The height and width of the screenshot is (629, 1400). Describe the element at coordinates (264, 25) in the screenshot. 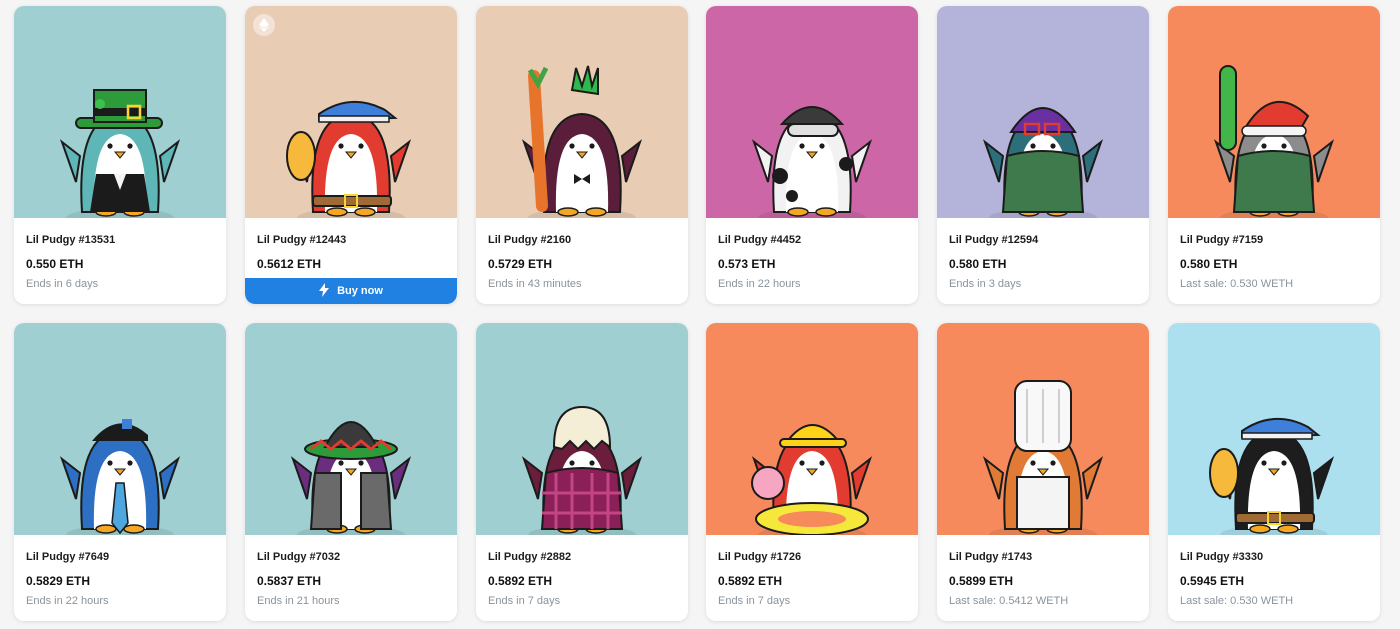

I see `ethereum-icon` at that location.